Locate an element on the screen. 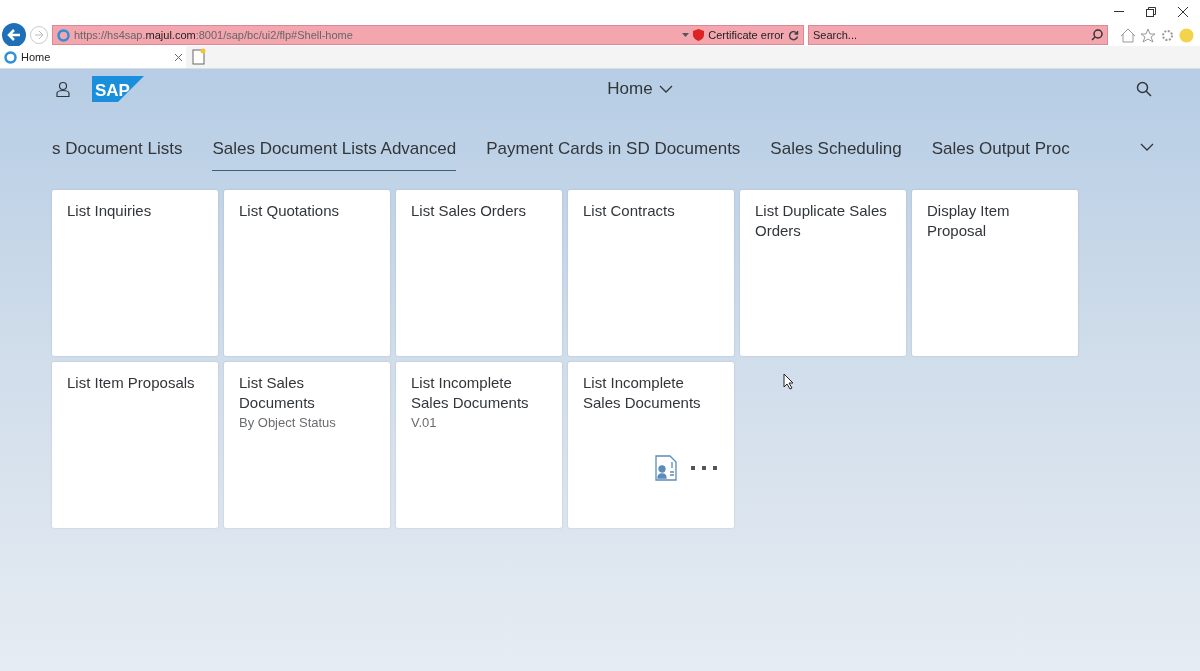 Image resolution: width=1200 pixels, height=671 pixels. tile-title: Display Item Proposal is located at coordinates (969, 221).